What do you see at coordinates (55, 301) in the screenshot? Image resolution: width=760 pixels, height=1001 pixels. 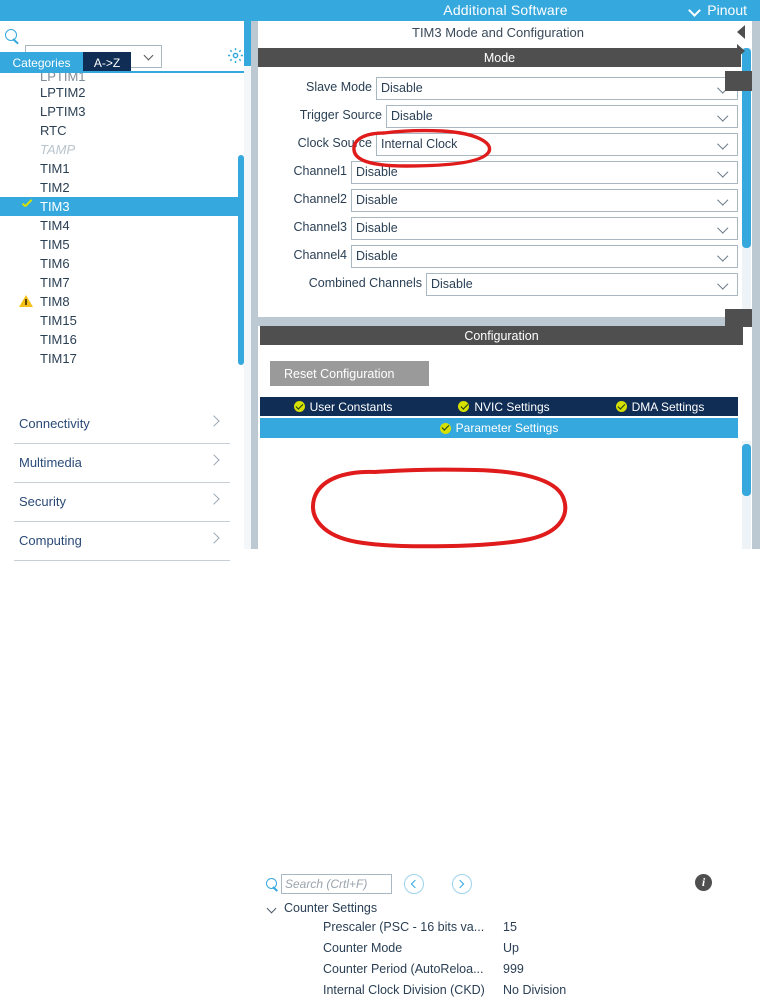 I see `tree-item-tim8-label: TIM8` at bounding box center [55, 301].